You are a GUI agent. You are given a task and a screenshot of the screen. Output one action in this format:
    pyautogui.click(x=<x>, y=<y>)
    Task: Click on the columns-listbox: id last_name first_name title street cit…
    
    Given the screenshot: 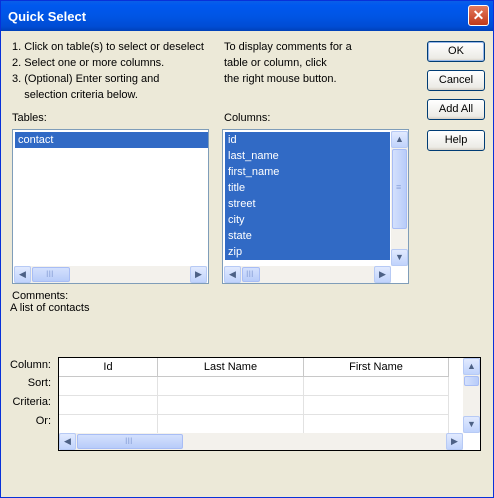 What is the action you would take?
    pyautogui.click(x=315, y=206)
    